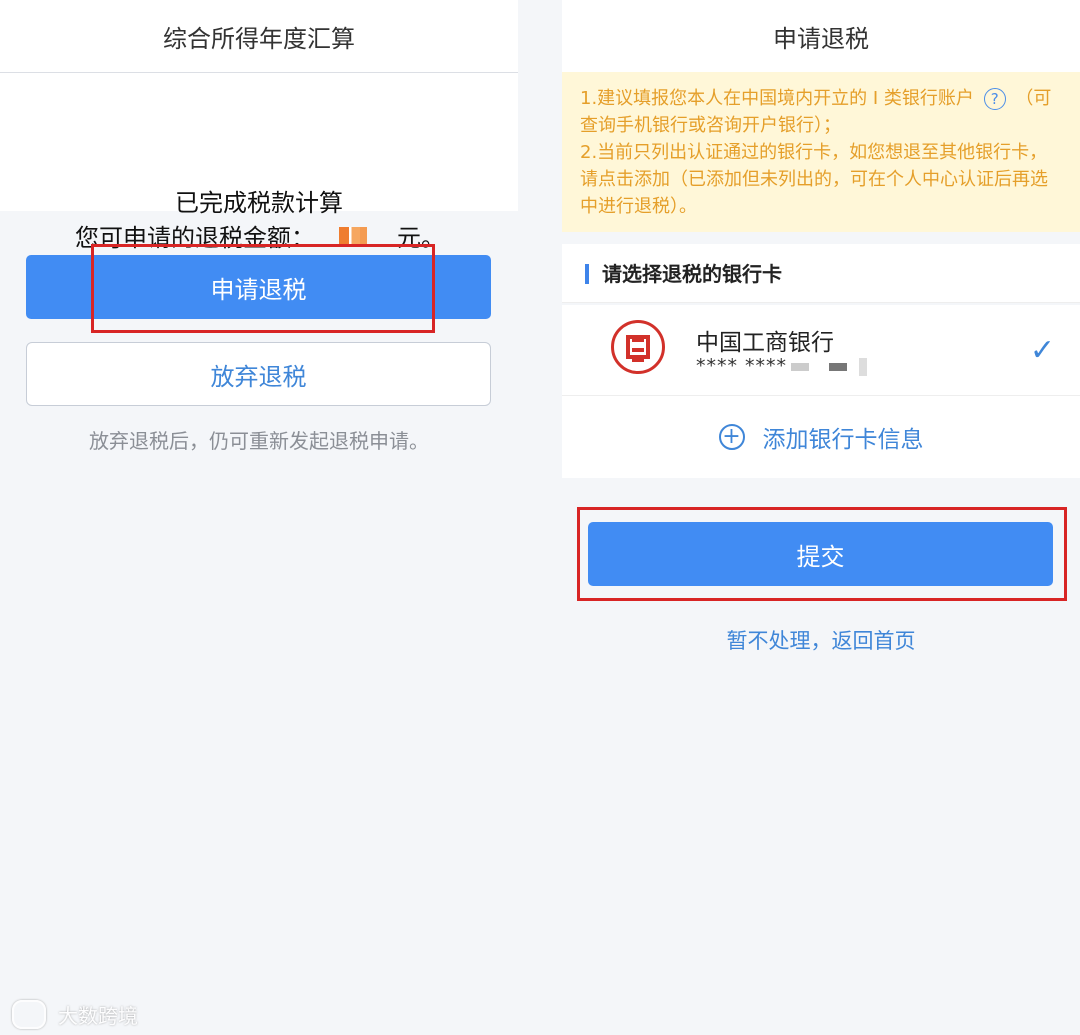 This screenshot has height=1035, width=1080. What do you see at coordinates (638, 347) in the screenshot?
I see `icbc-logo-icon` at bounding box center [638, 347].